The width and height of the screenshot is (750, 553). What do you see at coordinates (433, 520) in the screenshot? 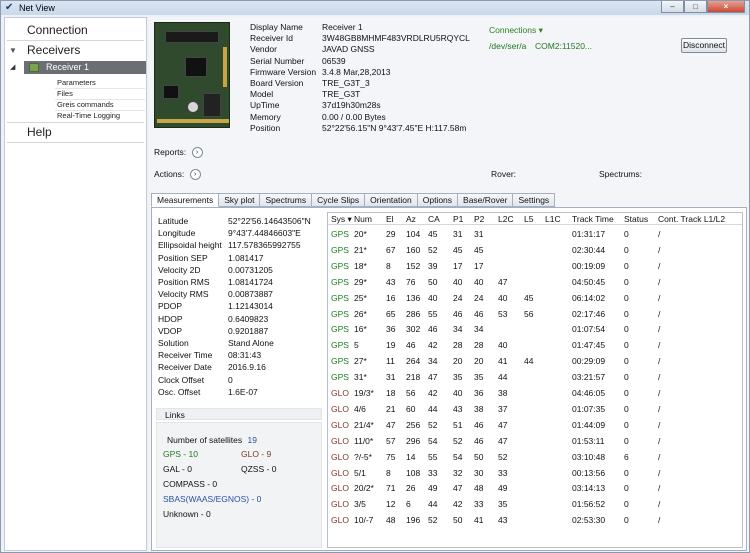
I see `cell-ca: 52` at bounding box center [433, 520].